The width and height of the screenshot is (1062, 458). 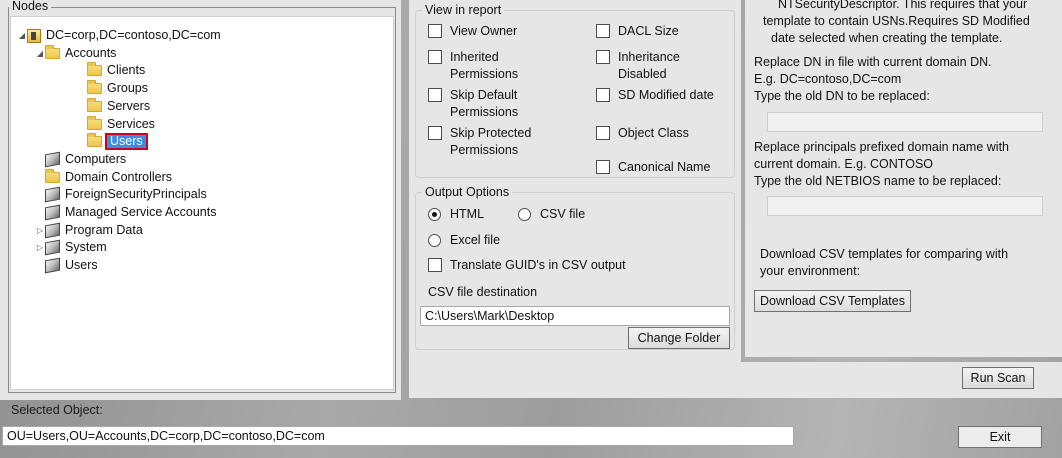 What do you see at coordinates (435, 265) in the screenshot?
I see `translate-guid-checkbox` at bounding box center [435, 265].